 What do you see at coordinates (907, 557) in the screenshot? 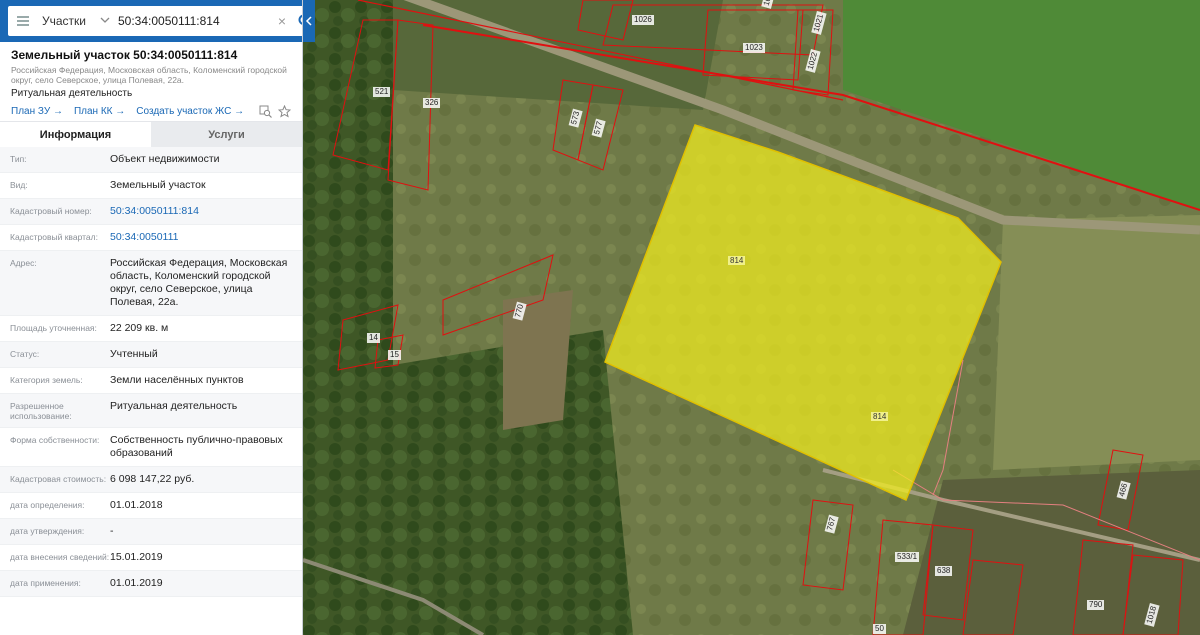
I see `parcel-label: 533/1` at bounding box center [907, 557].